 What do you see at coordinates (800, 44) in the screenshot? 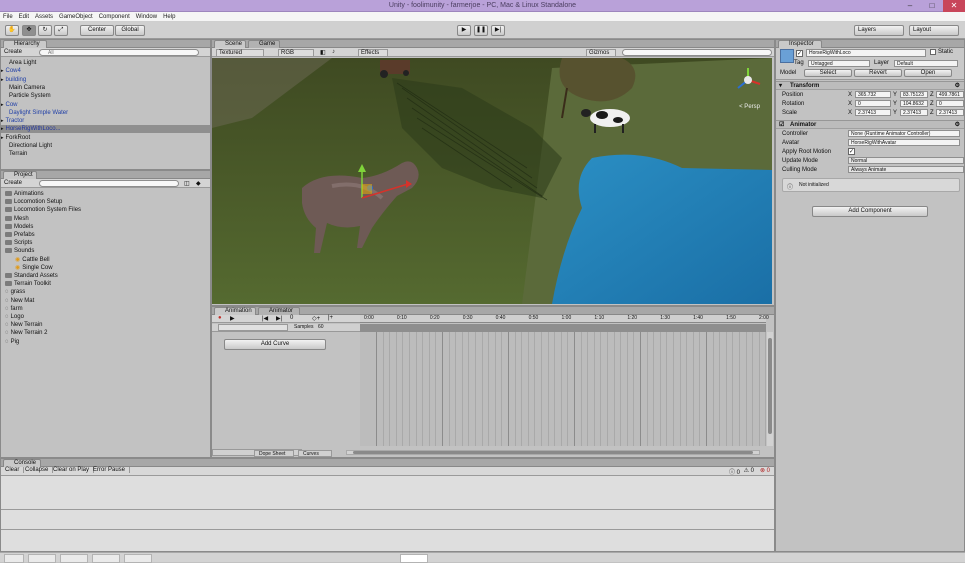
I see `tab-inspector: Inspector` at bounding box center [800, 44].